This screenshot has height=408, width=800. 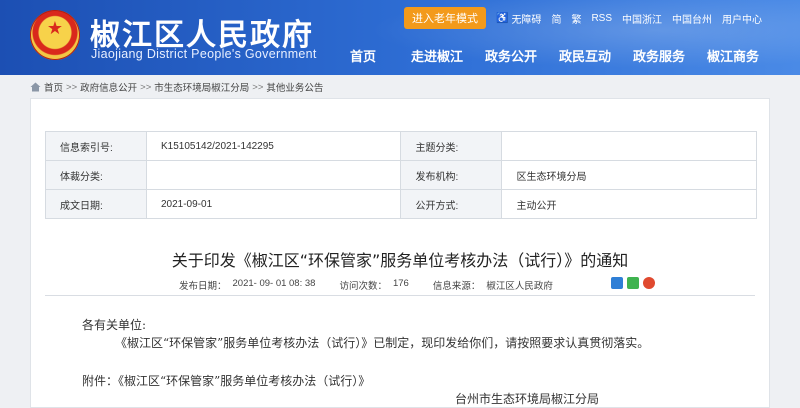 What do you see at coordinates (203, 286) in the screenshot?
I see `publish-date-label: 发布日期：` at bounding box center [203, 286].